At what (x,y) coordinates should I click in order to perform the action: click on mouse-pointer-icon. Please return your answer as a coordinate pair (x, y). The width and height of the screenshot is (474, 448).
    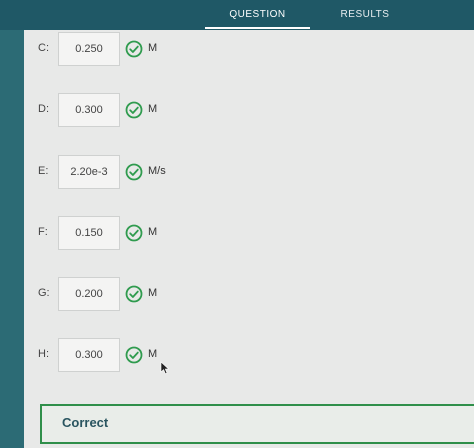
    Looking at the image, I should click on (165, 368).